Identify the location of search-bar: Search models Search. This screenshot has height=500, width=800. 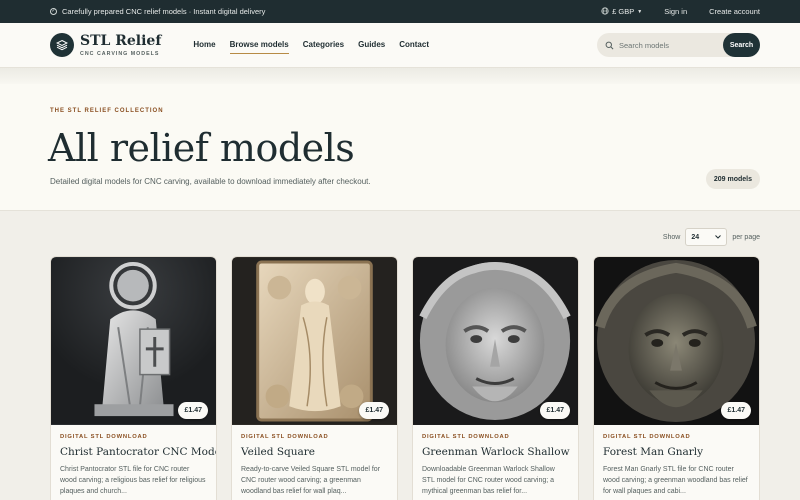
(678, 45).